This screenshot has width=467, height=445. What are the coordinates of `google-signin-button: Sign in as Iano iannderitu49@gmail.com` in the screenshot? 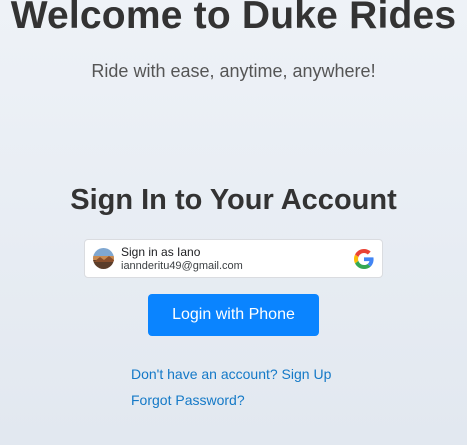 It's located at (233, 258).